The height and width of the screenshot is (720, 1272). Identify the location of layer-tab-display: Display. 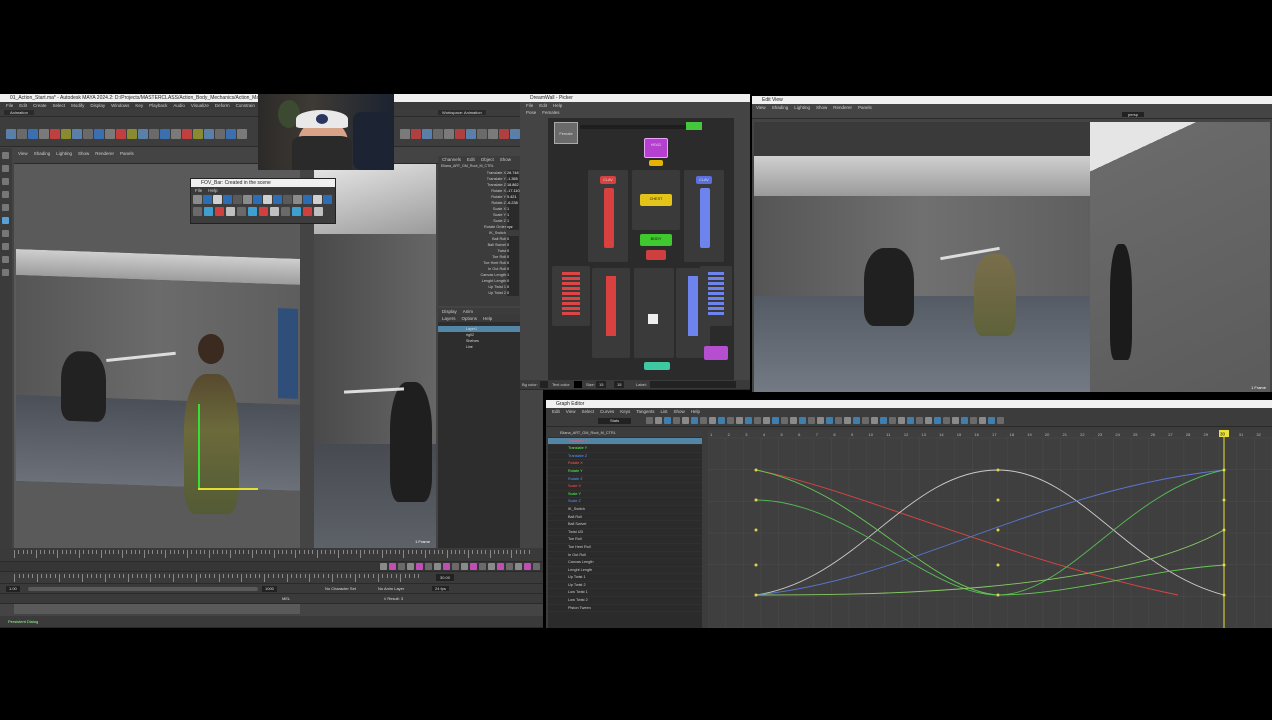
(449, 311).